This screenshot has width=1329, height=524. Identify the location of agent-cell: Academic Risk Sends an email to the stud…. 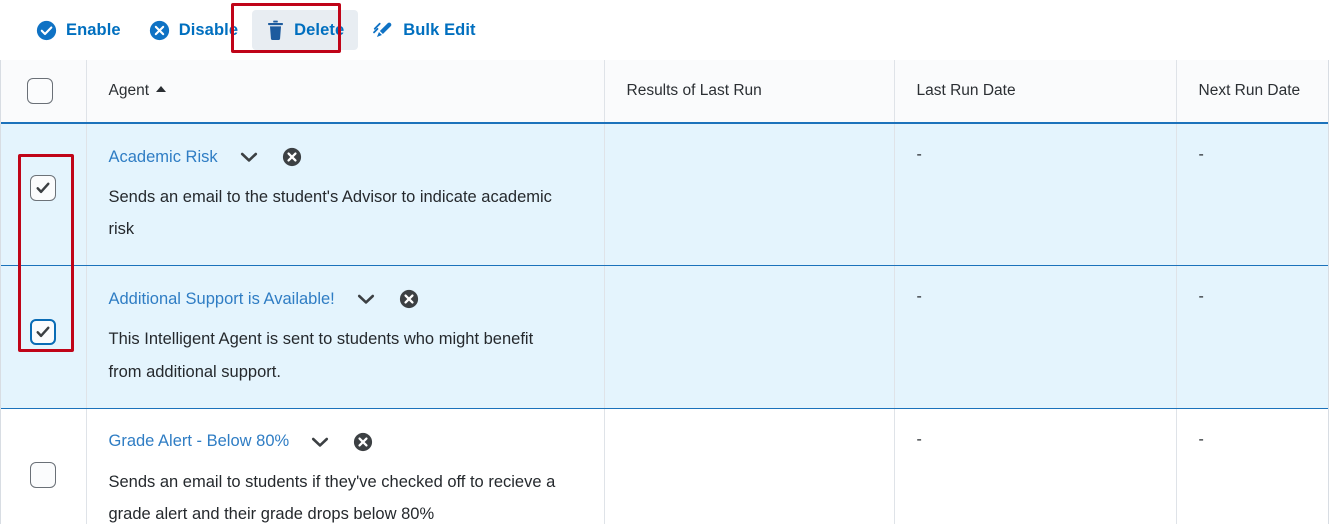
(345, 195).